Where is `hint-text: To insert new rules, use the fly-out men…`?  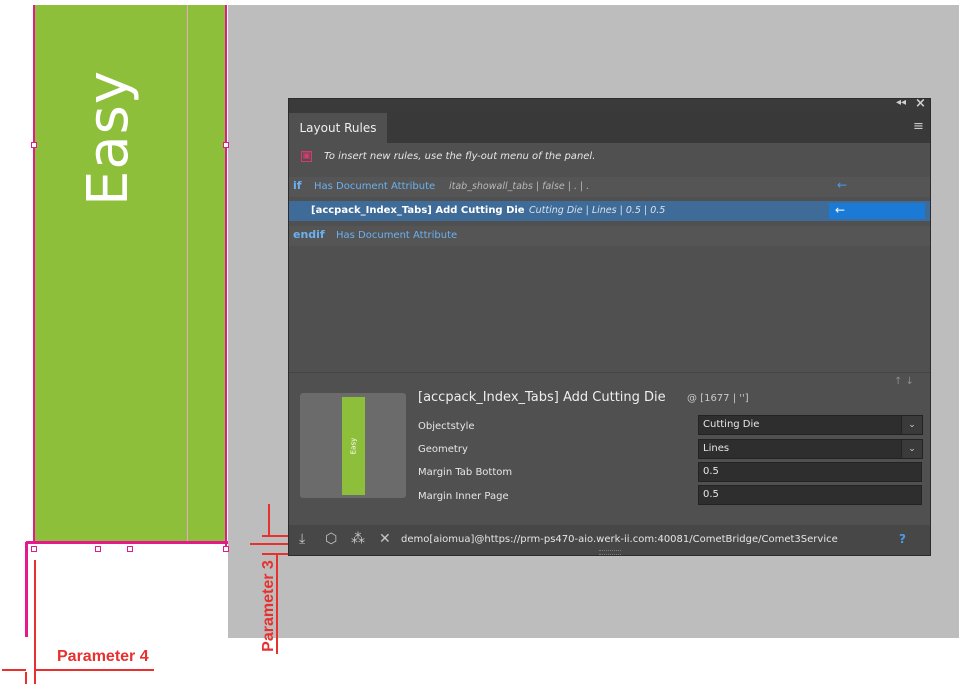 hint-text: To insert new rules, use the fly-out men… is located at coordinates (460, 156).